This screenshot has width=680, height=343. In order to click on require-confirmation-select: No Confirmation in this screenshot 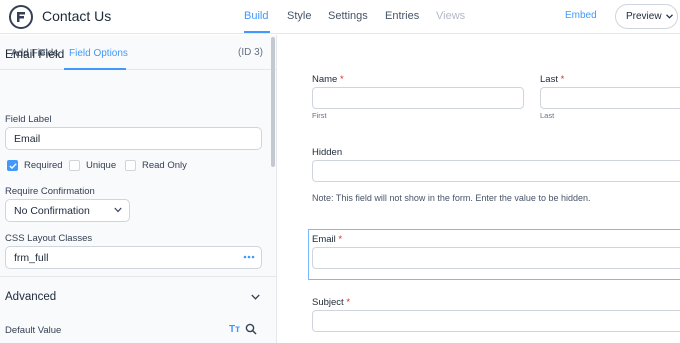, I will do `click(67, 210)`.